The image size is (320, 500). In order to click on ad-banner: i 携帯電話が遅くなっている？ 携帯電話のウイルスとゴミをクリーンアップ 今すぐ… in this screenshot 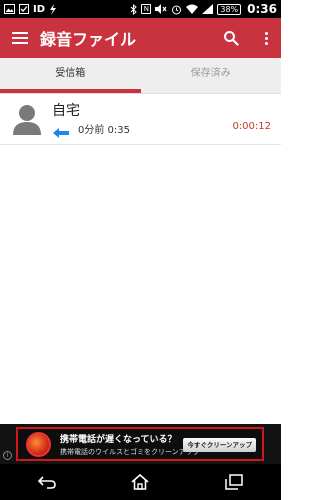, I will do `click(140, 444)`.